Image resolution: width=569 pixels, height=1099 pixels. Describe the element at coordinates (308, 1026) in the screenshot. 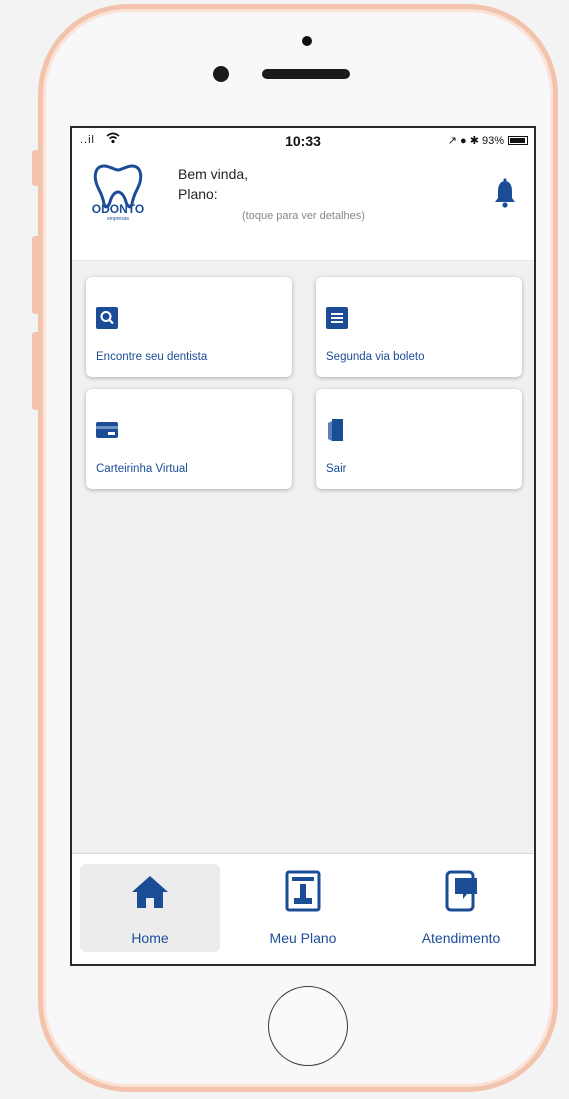

I see `device-home-button` at that location.